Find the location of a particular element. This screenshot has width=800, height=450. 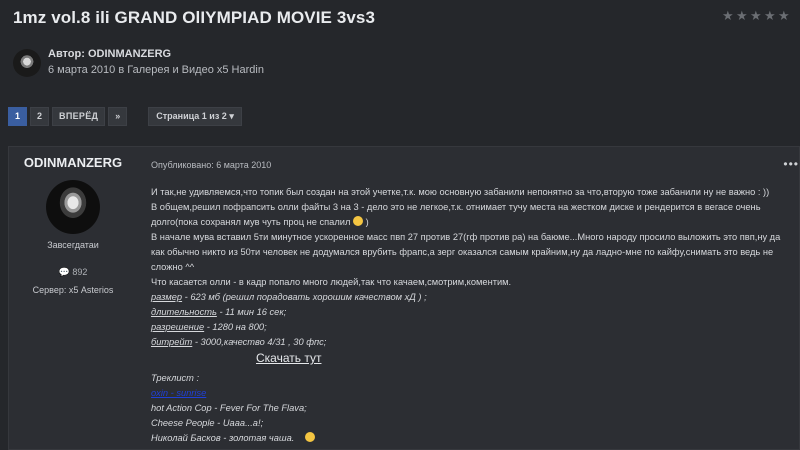

tracklist-title: Треклист : is located at coordinates (175, 378).